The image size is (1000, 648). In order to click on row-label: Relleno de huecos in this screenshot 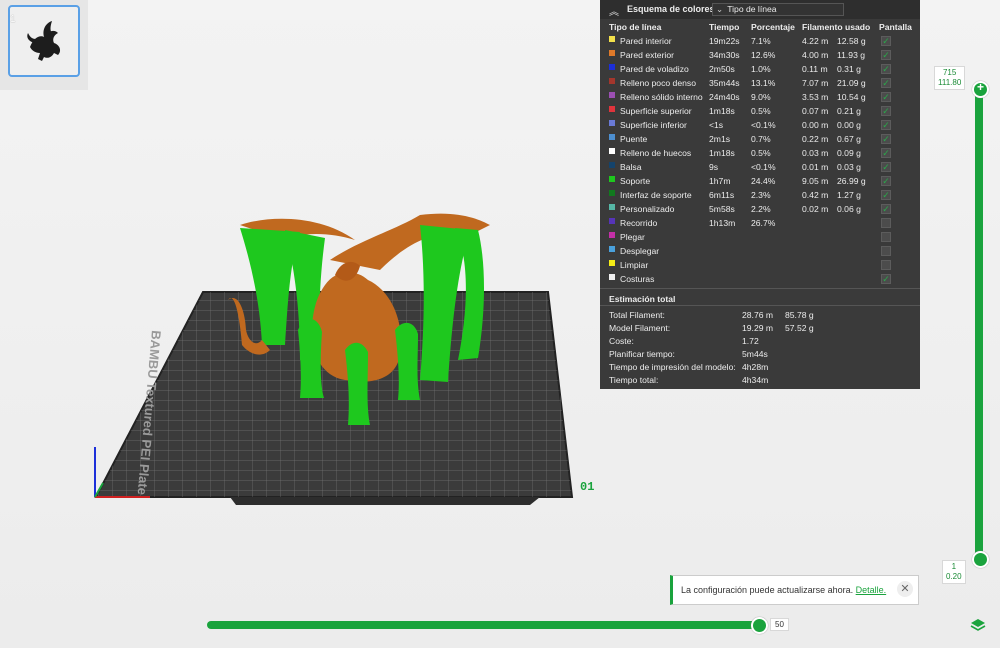, I will do `click(656, 153)`.